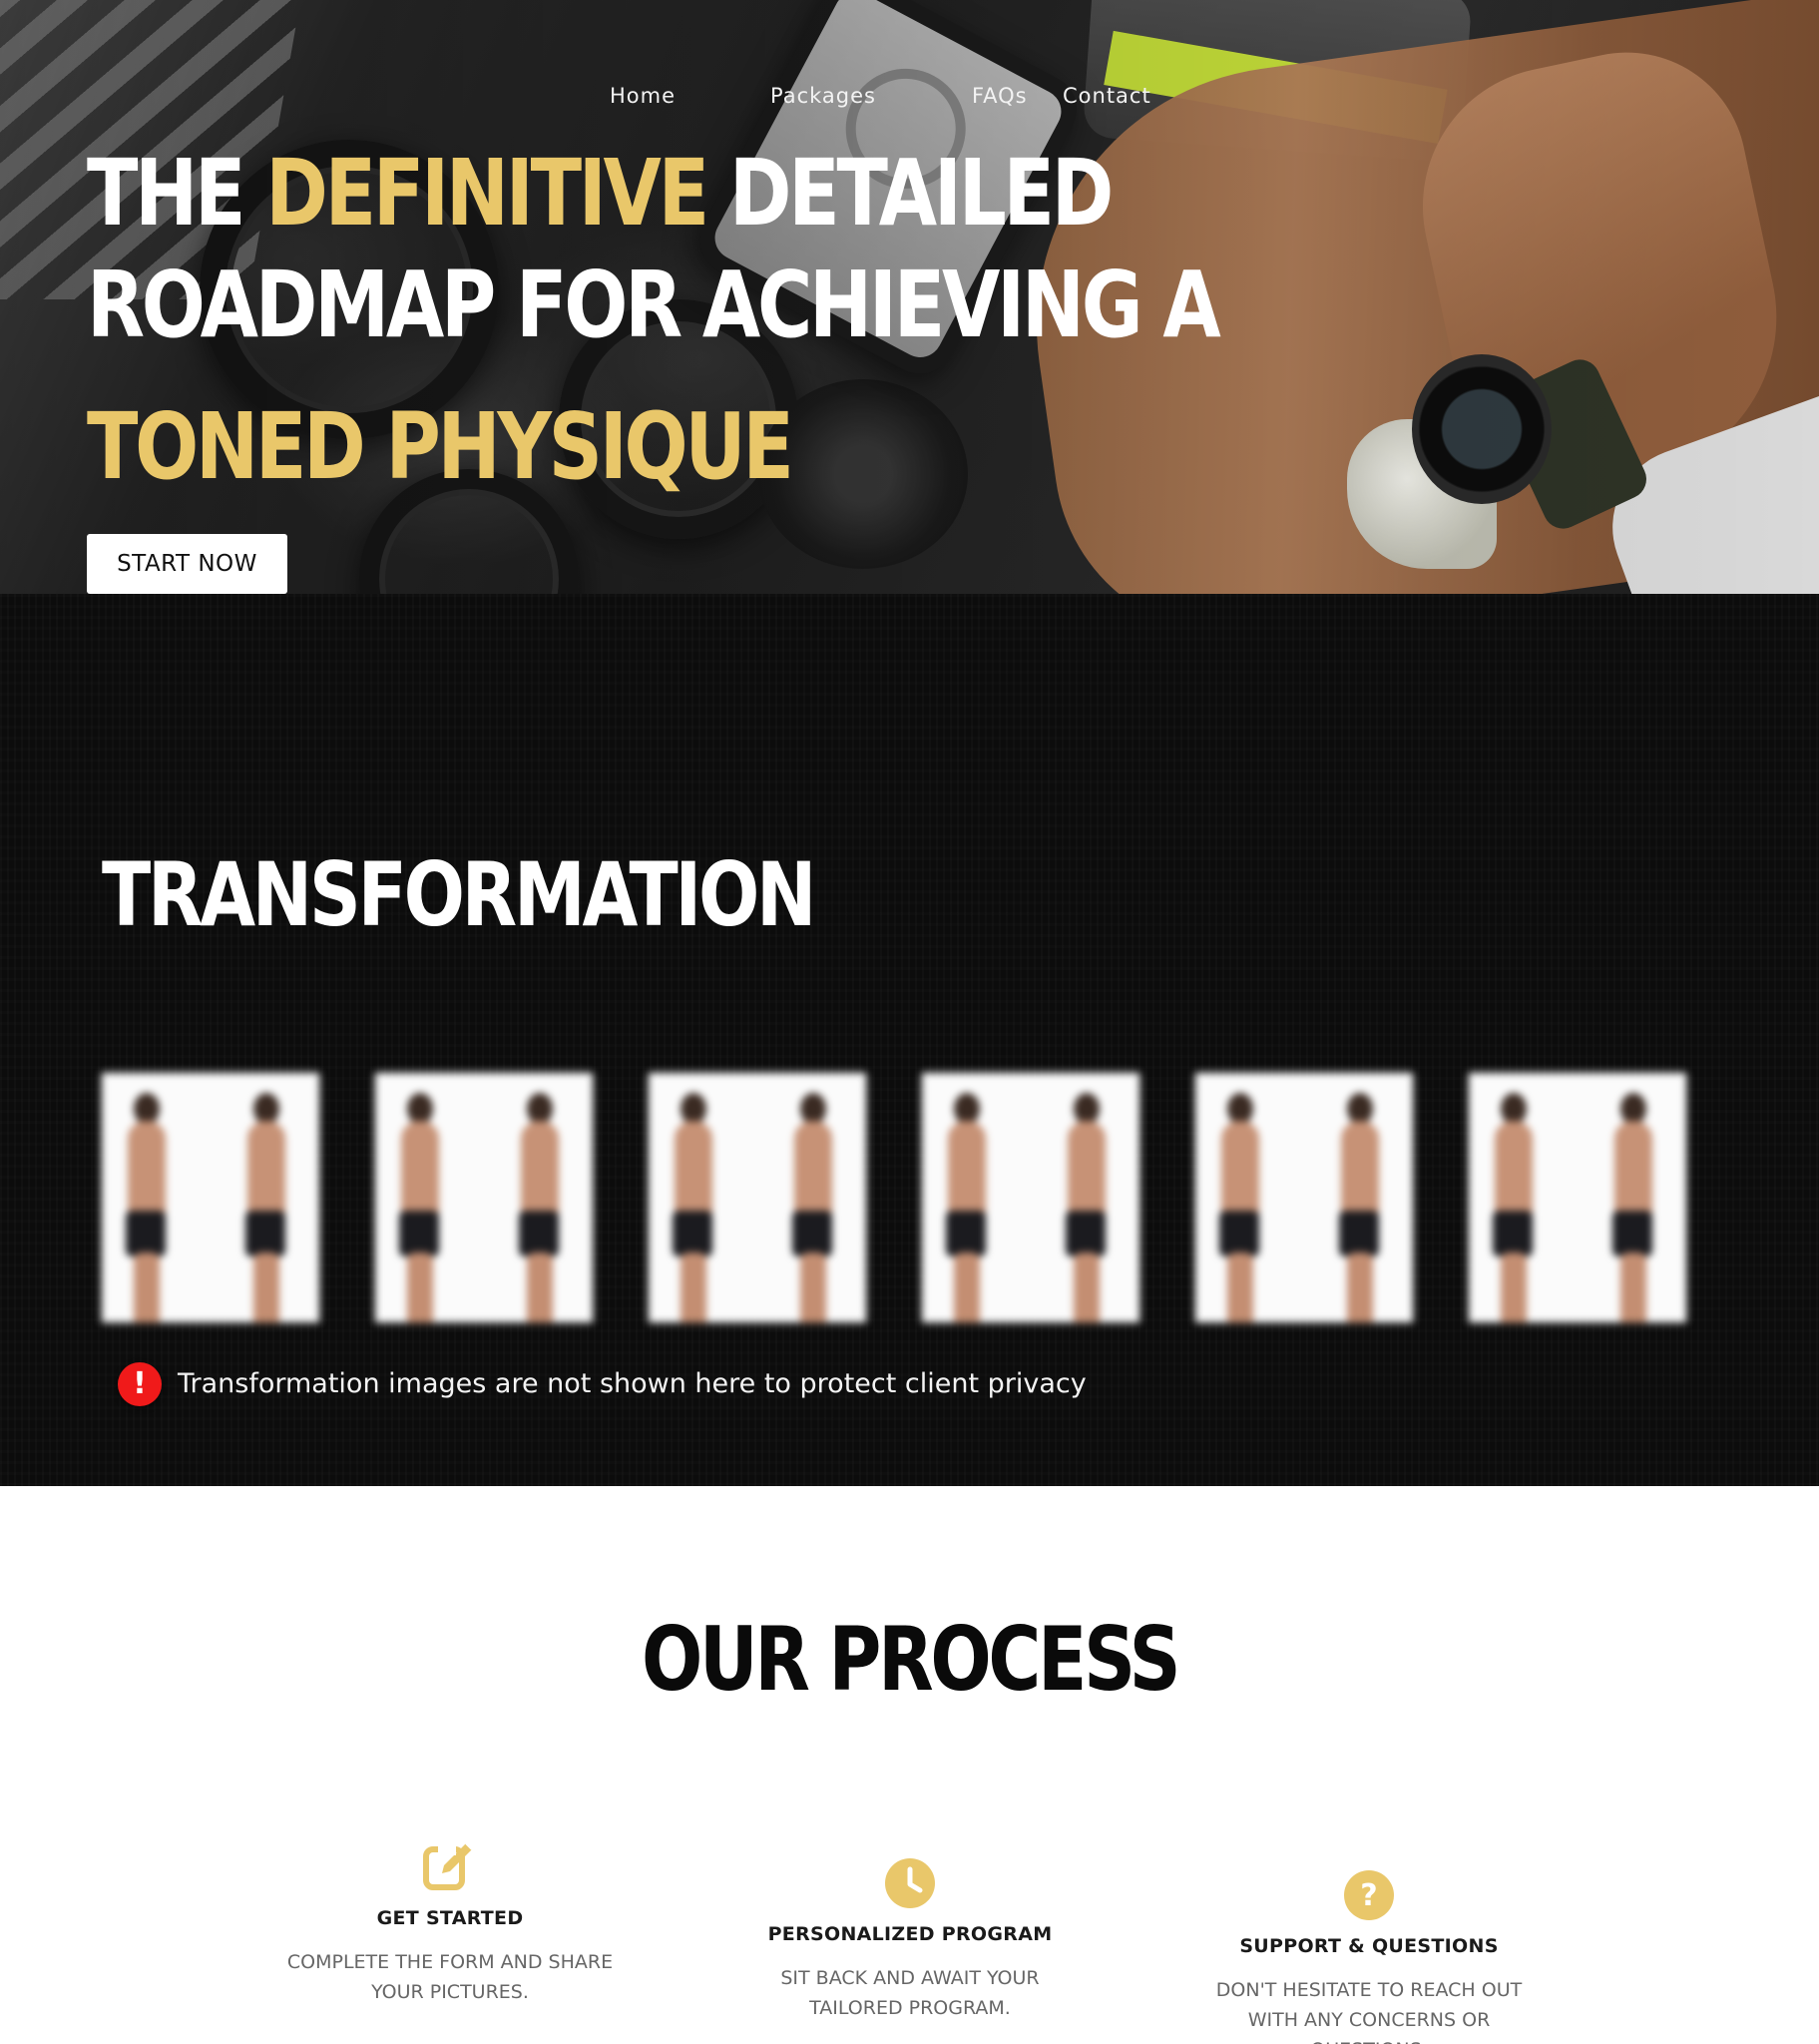  Describe the element at coordinates (1369, 1946) in the screenshot. I see `process-step-title: SUPPORT & QUESTIONS` at that location.